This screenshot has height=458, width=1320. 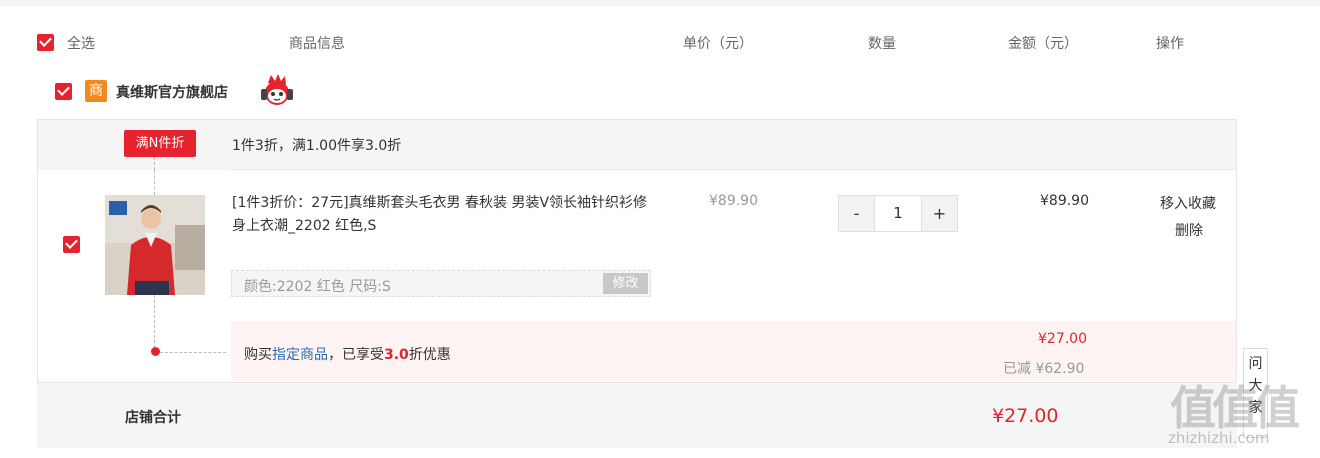 What do you see at coordinates (172, 92) in the screenshot?
I see `shop-name: 真维斯官方旗舰店` at bounding box center [172, 92].